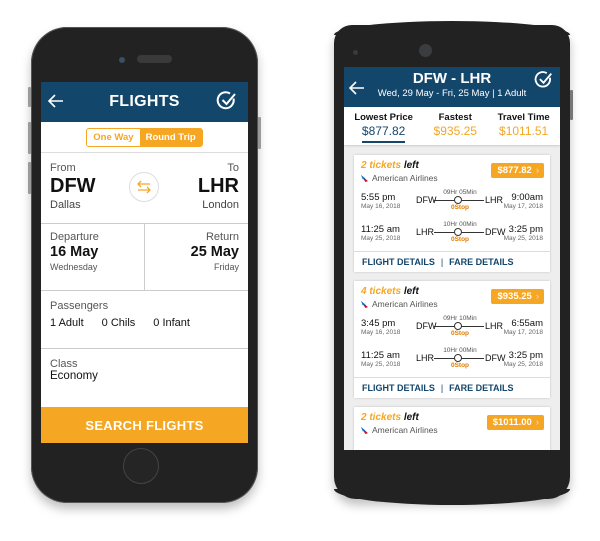  I want to click on tab-price: $877.82, so click(383, 131).